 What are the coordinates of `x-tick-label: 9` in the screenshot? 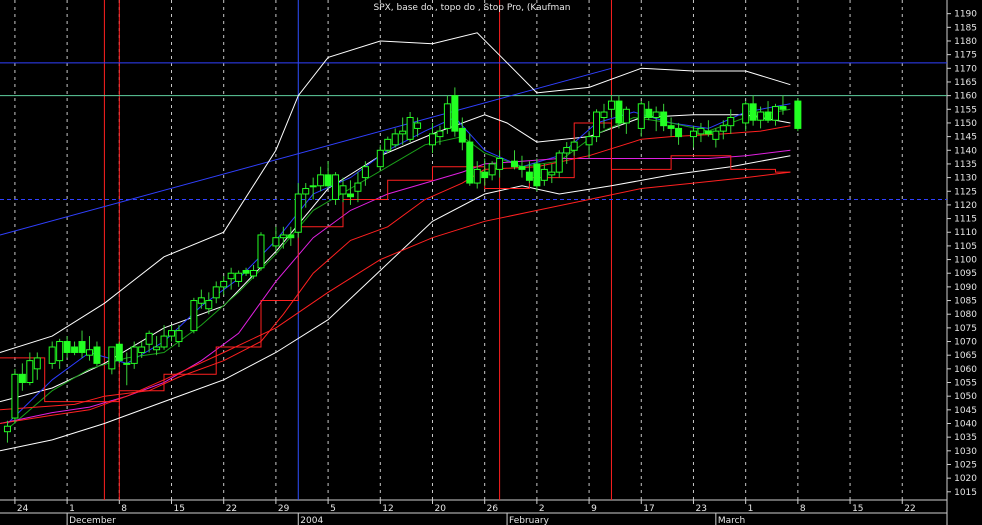 It's located at (594, 509).